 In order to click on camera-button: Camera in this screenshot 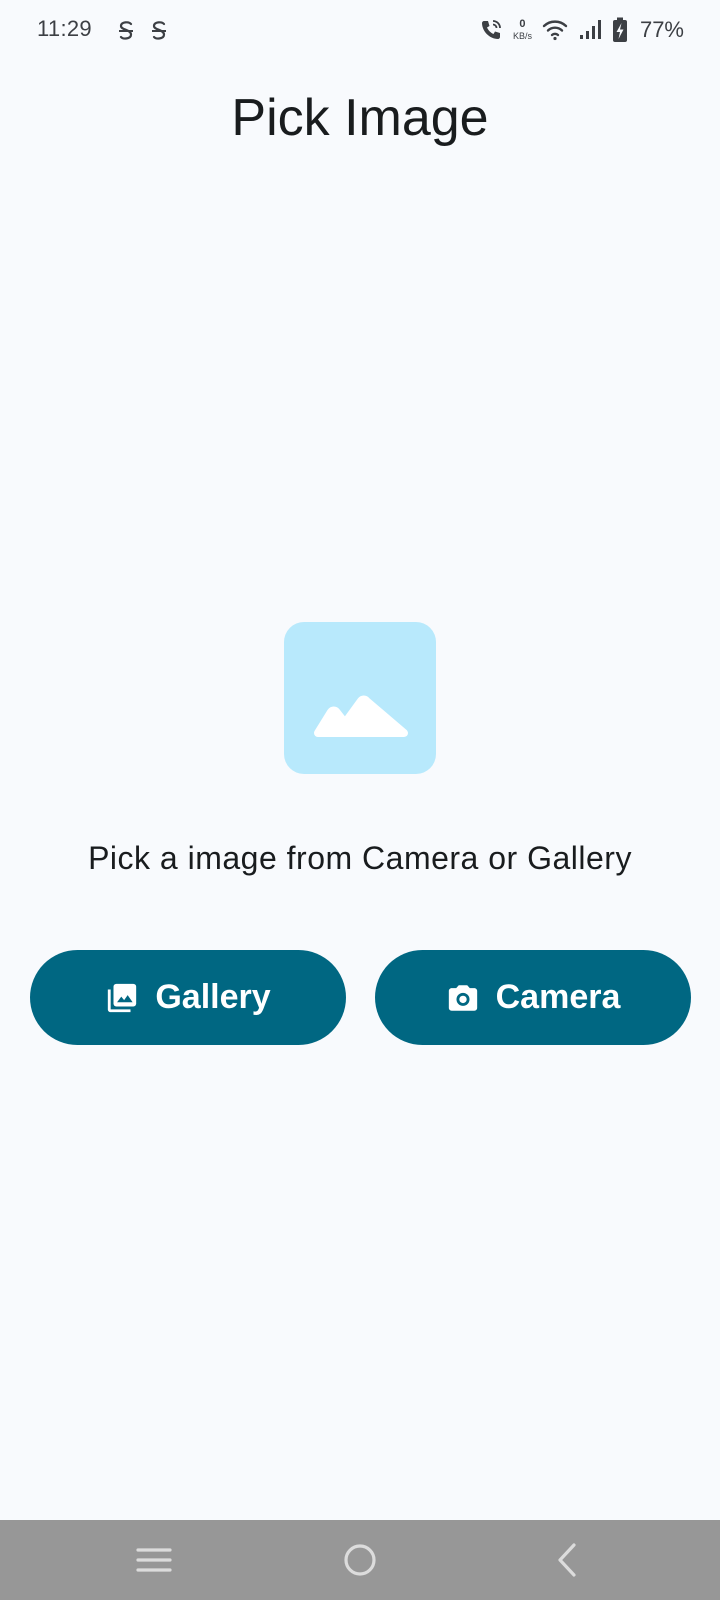, I will do `click(533, 997)`.